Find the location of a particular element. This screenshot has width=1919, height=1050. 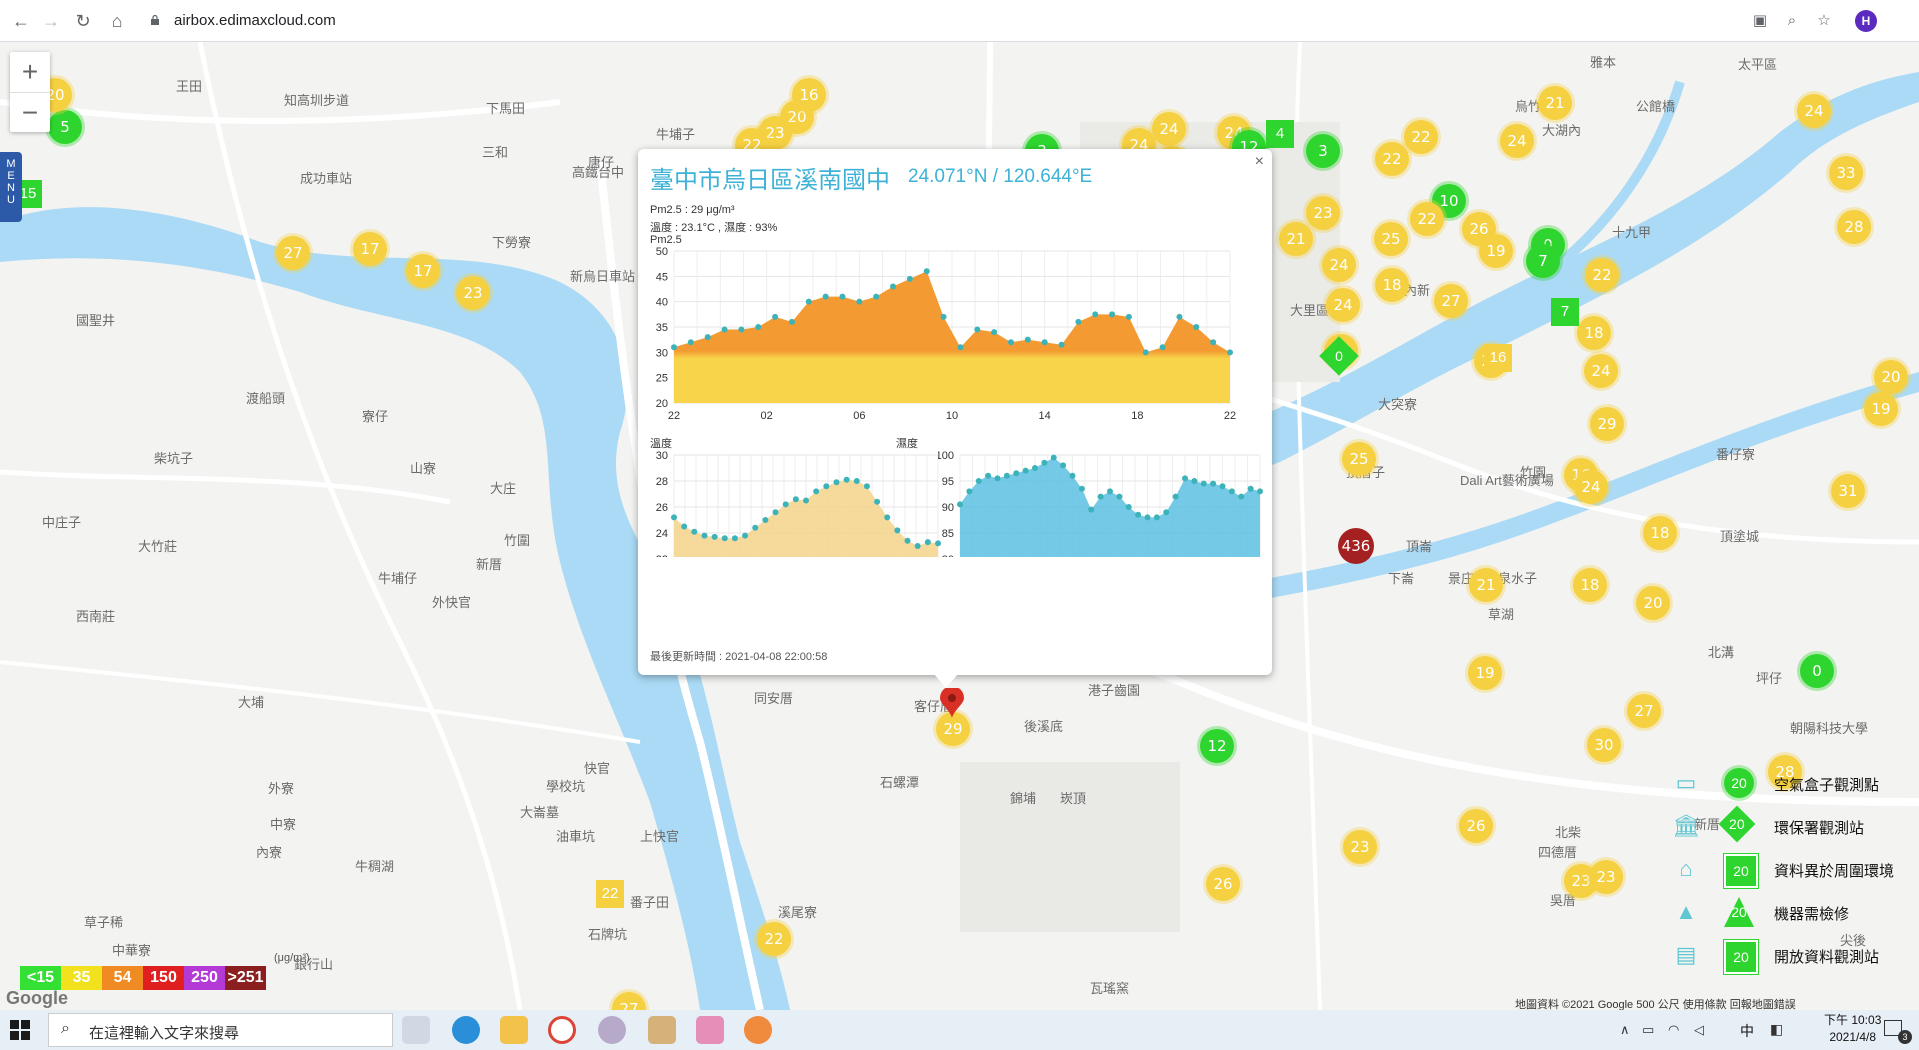

edge-icon is located at coordinates (466, 1030).